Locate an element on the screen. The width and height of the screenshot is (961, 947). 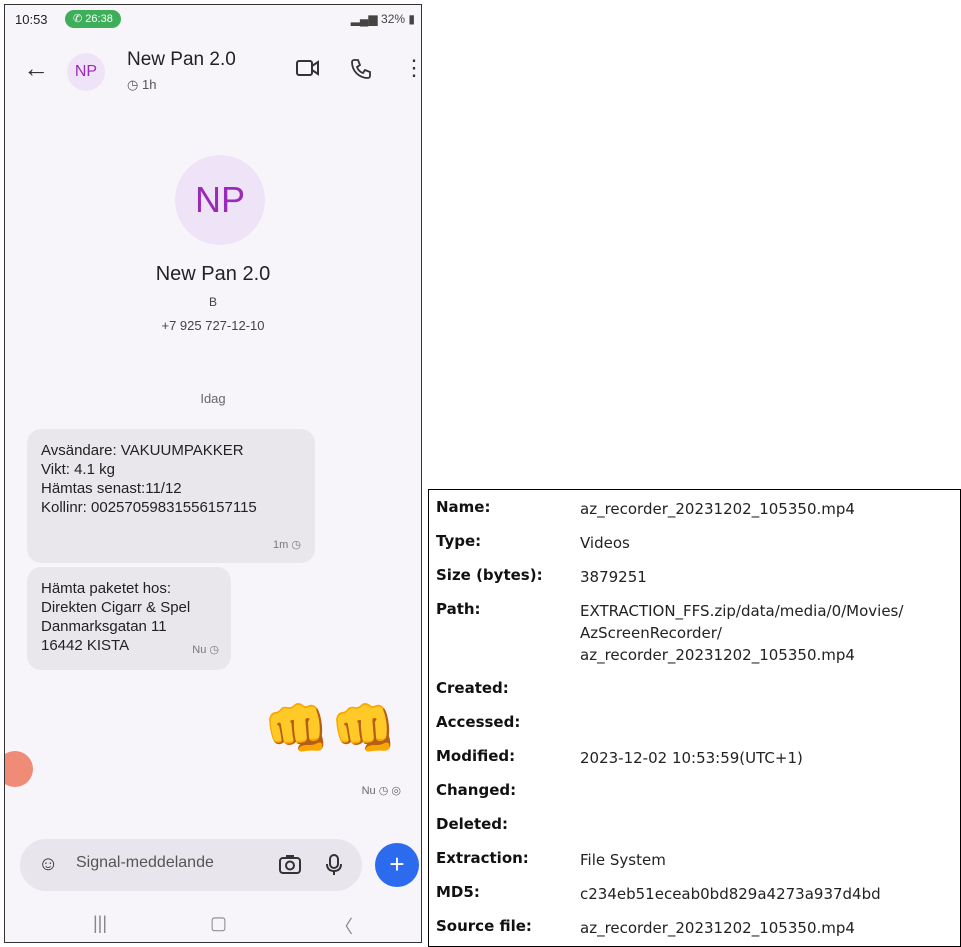
phone-icon: ✆ is located at coordinates (78, 19).